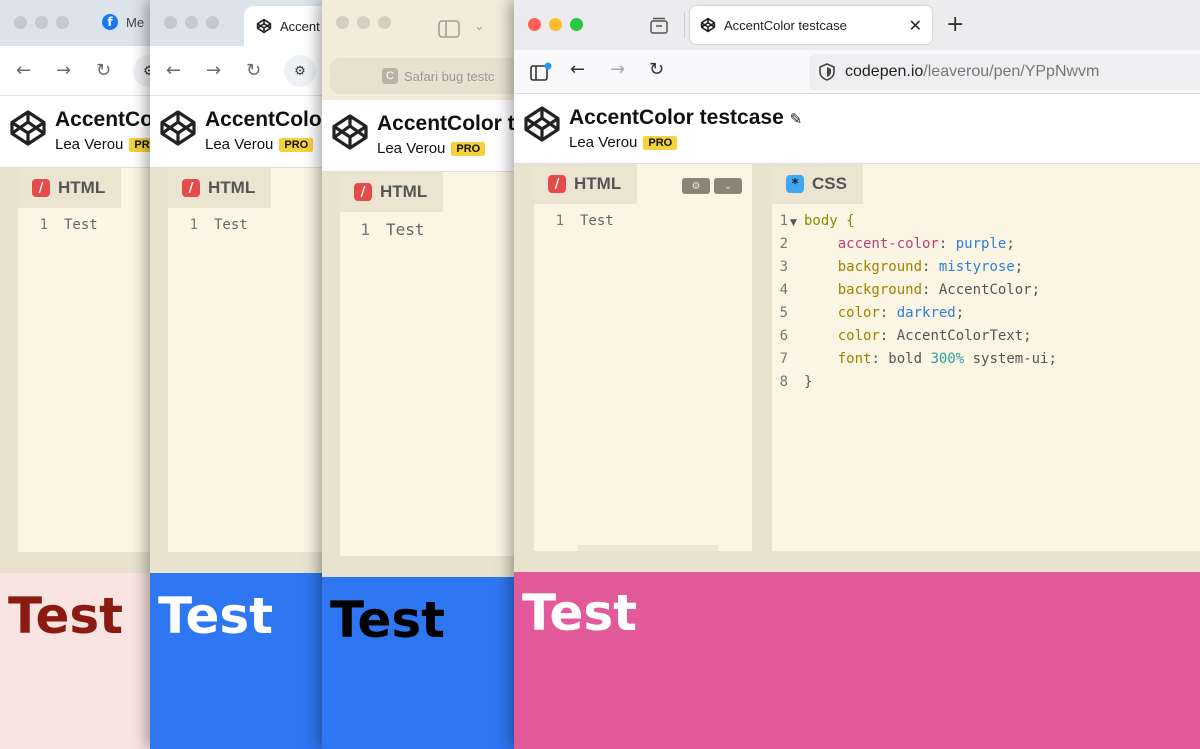 This screenshot has height=749, width=1200. I want to click on pen-title: AccentColor testcase ✎, so click(685, 118).